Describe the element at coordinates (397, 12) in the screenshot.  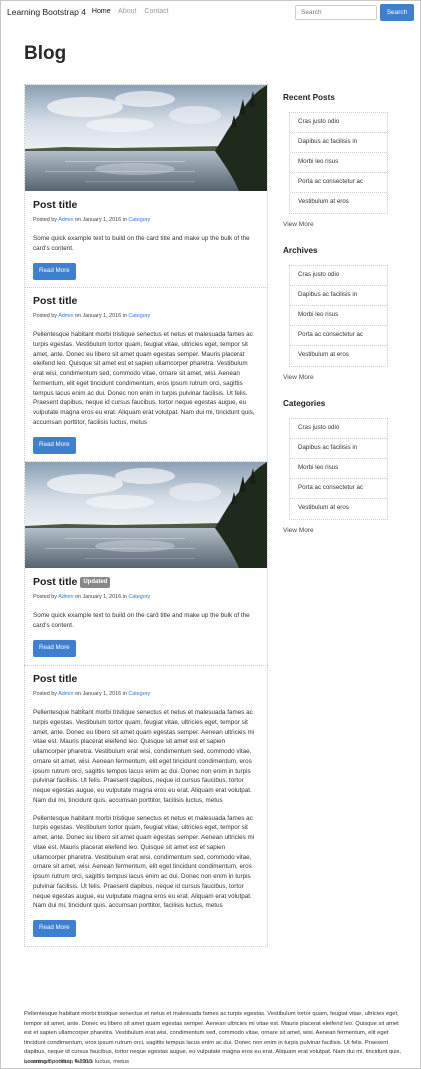
I see `search-button: Search` at that location.